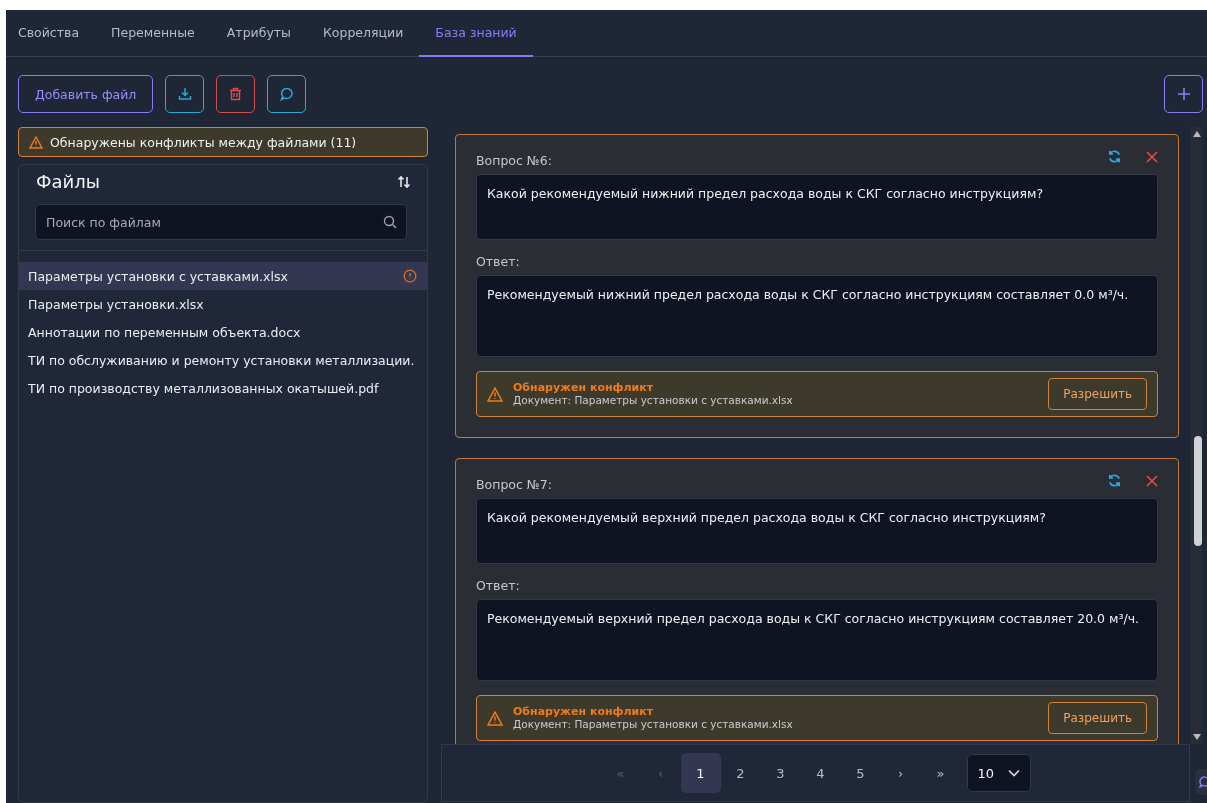 The width and height of the screenshot is (1207, 803). I want to click on download-button, so click(185, 94).